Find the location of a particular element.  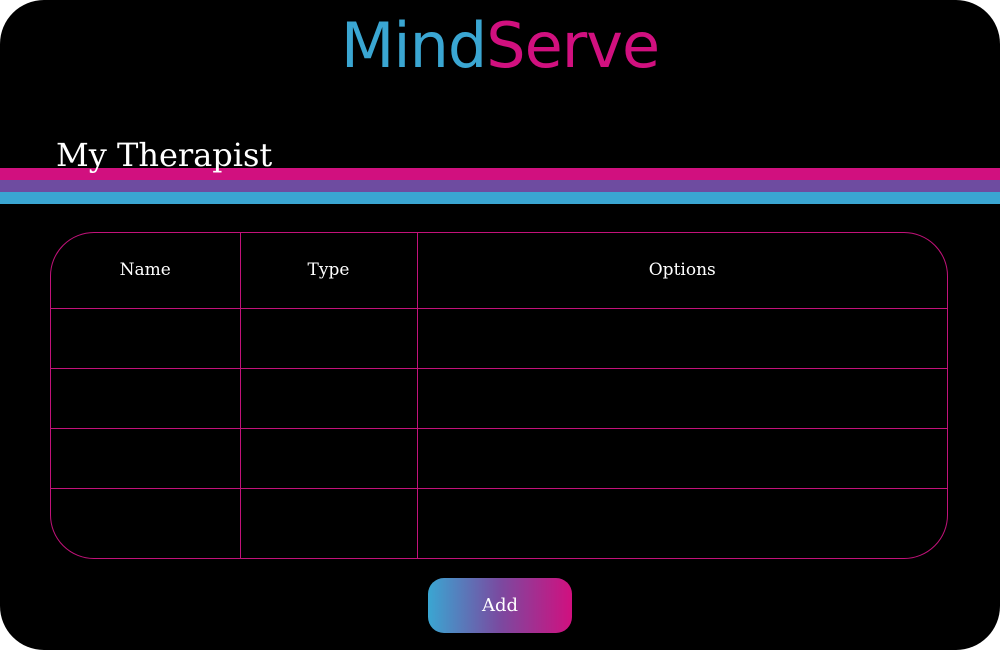

table-header-row: Name Type Options is located at coordinates (499, 271).